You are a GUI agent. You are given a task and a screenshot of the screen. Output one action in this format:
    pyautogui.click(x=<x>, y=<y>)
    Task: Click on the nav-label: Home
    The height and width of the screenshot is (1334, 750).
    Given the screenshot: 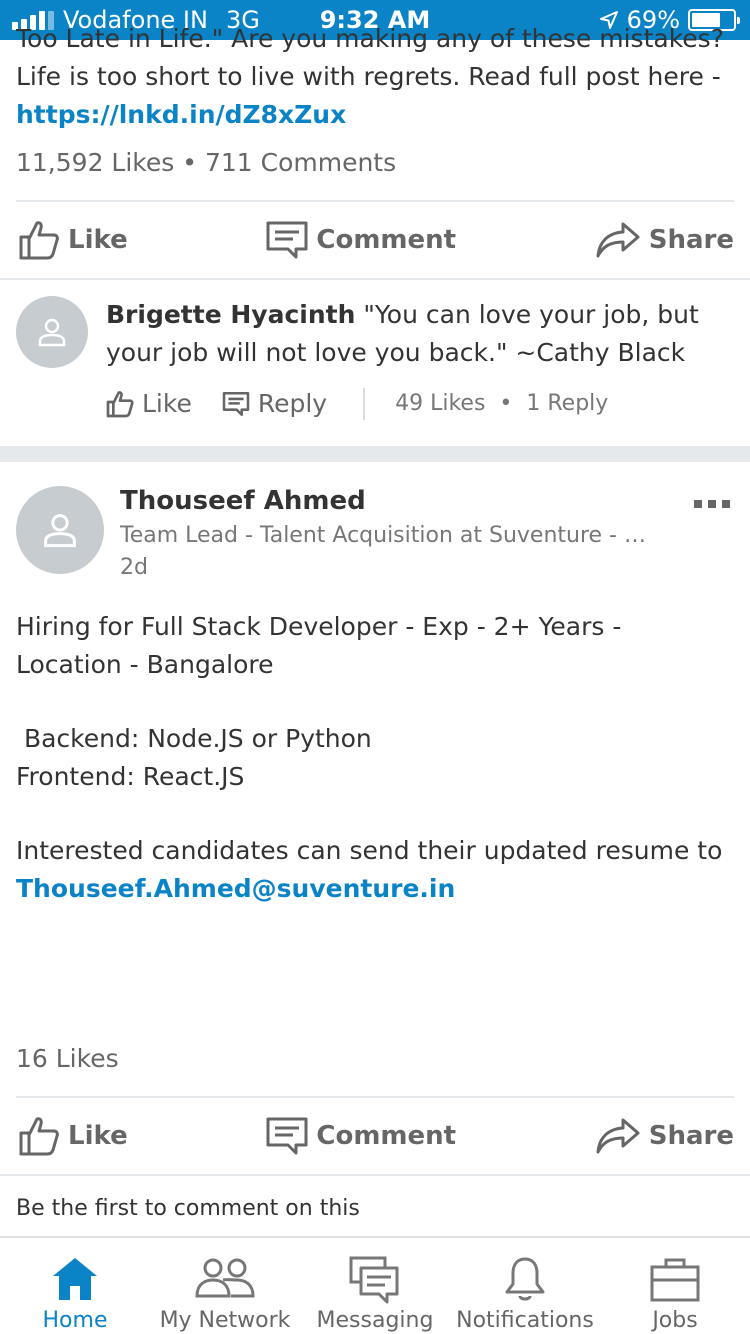 What is the action you would take?
    pyautogui.click(x=75, y=1320)
    